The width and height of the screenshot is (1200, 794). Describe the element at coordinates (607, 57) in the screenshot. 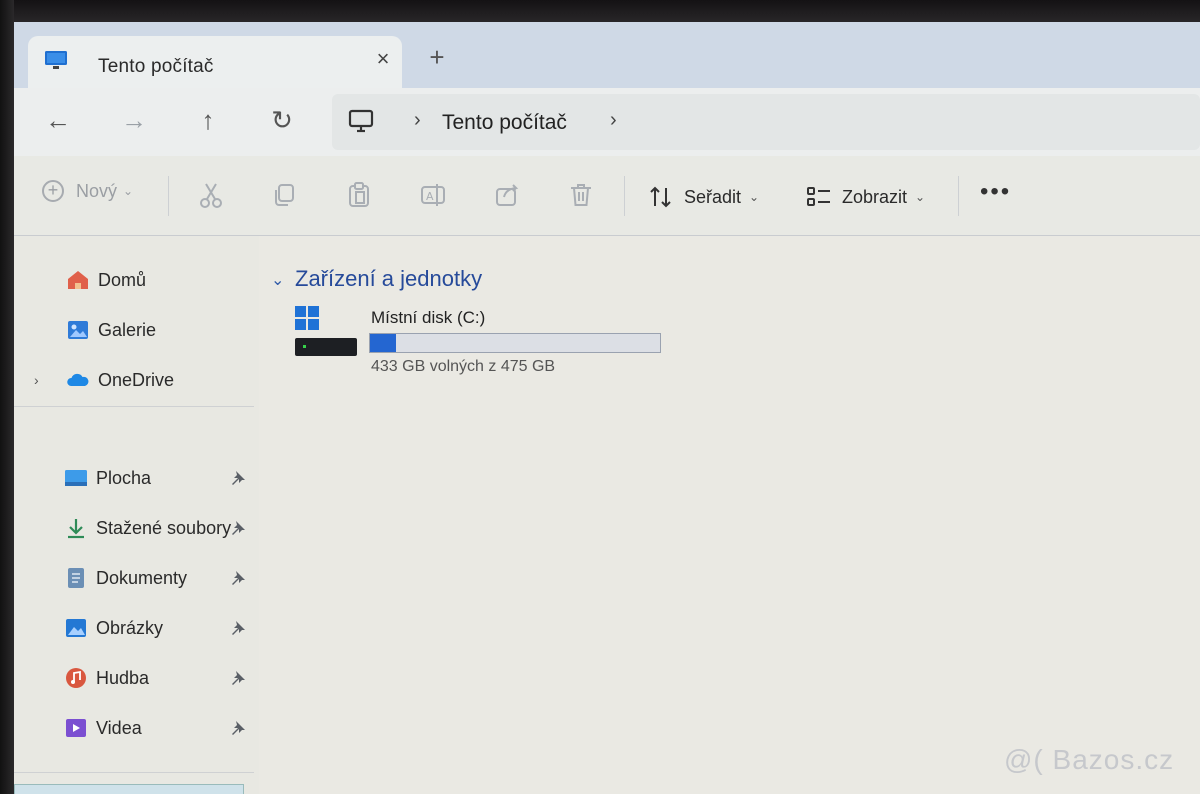

I see `tab-strip: Tento počítač × +` at that location.